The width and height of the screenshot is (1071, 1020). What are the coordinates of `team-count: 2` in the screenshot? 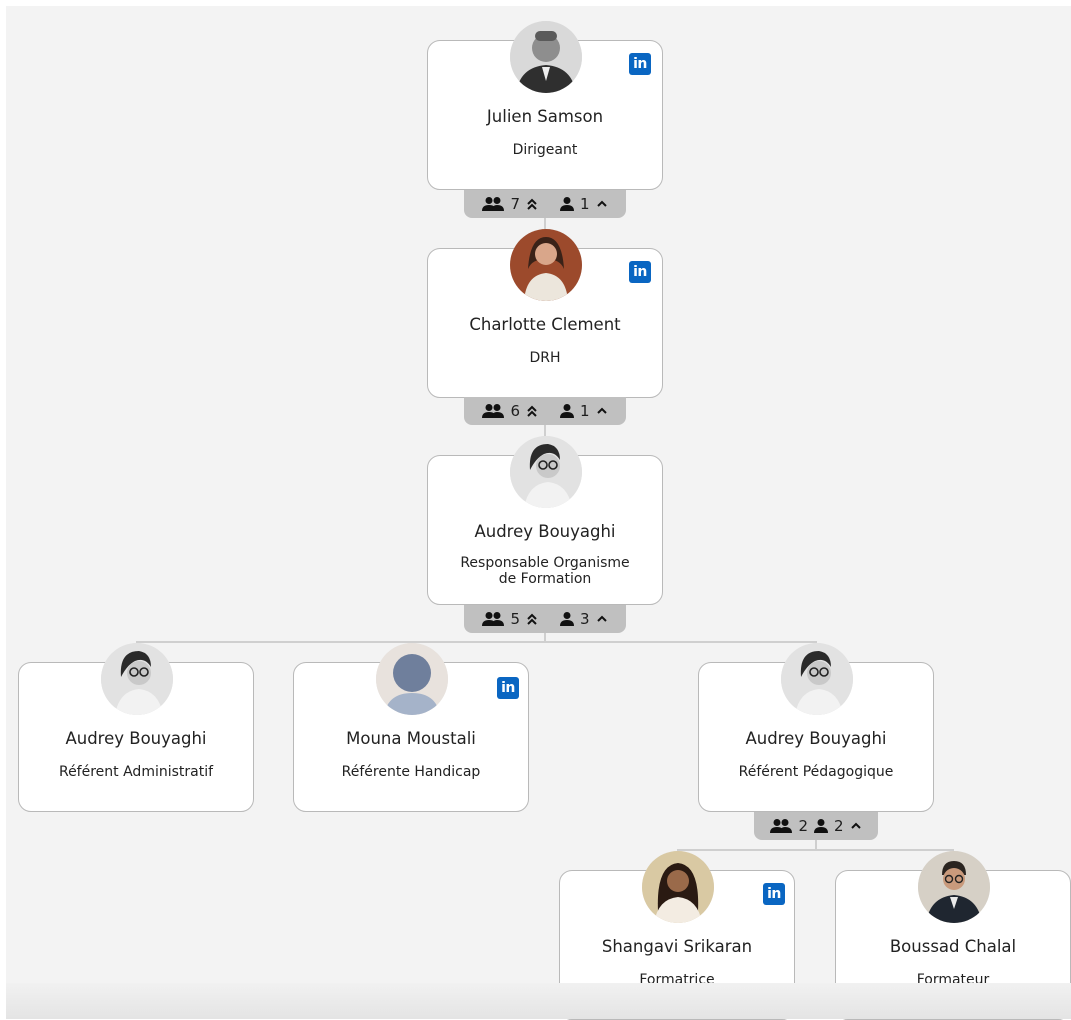 It's located at (803, 826).